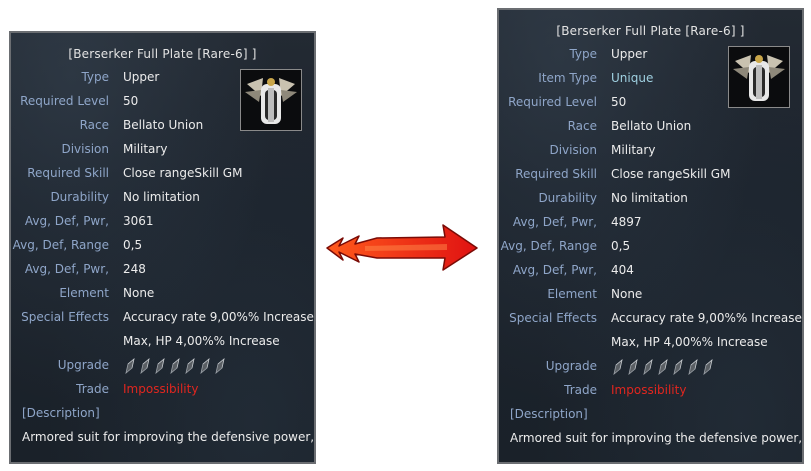  Describe the element at coordinates (632, 78) in the screenshot. I see `stat-value: Unique` at that location.